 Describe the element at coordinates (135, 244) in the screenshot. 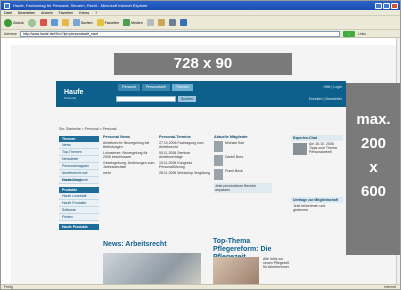

I see `news-section-title: News: Arbeitsrecht` at that location.